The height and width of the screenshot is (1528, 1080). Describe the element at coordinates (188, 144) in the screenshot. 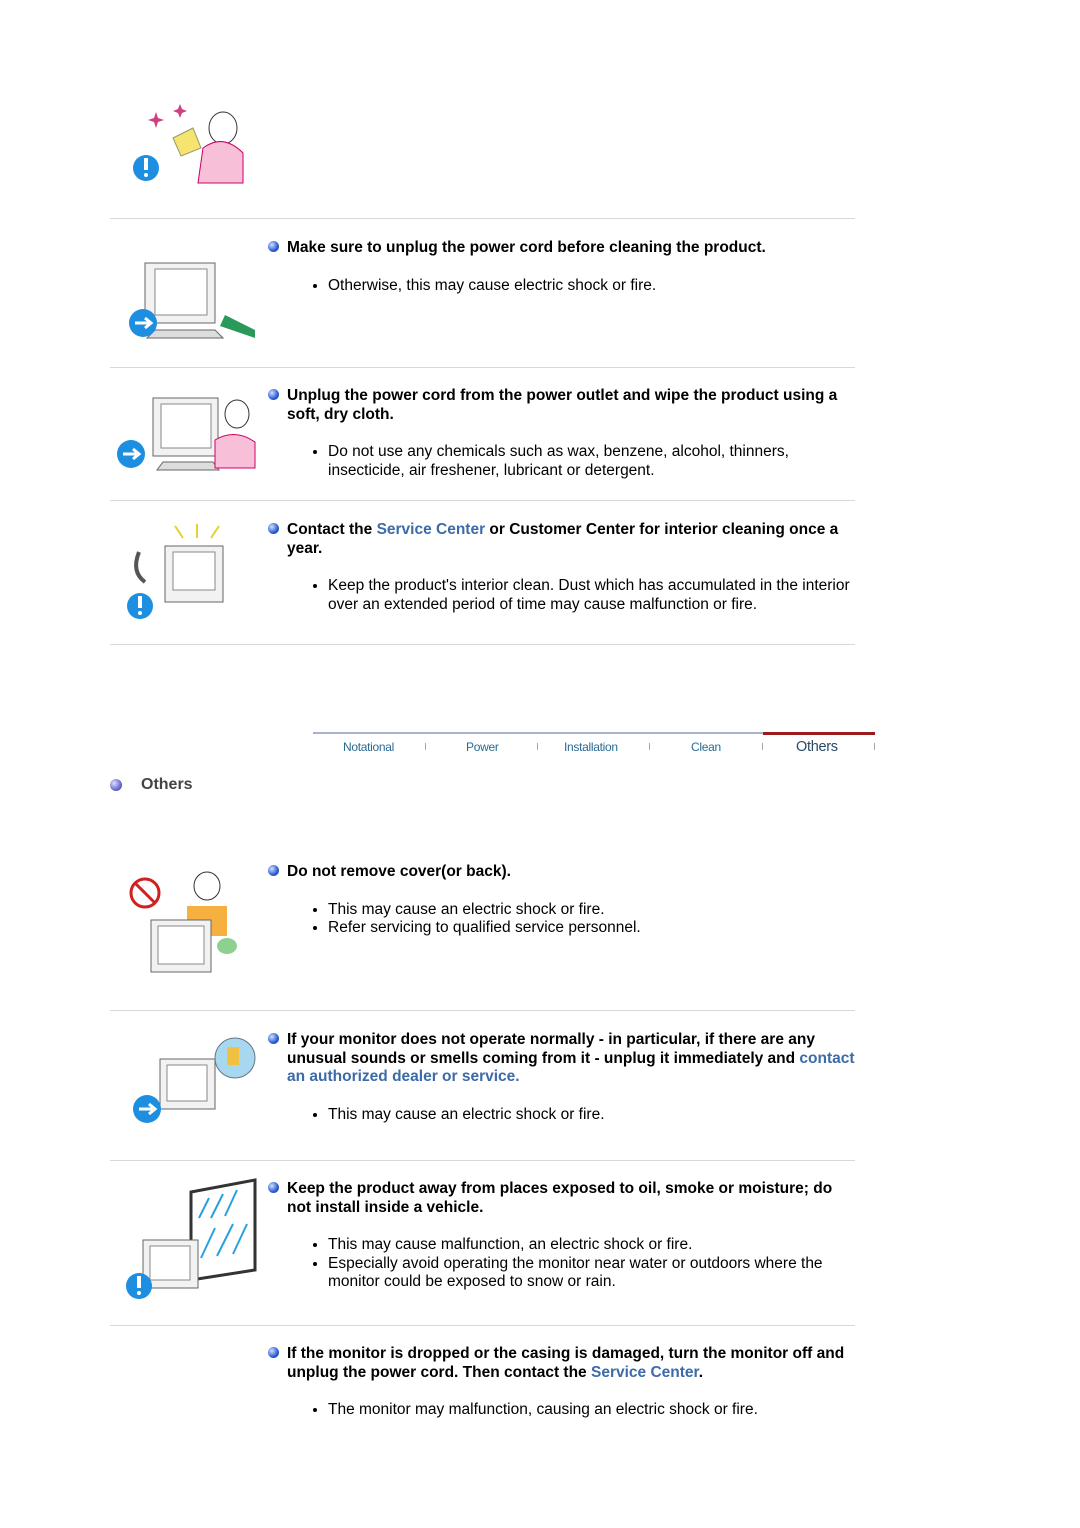

I see `cleaning-woman-illustration` at that location.